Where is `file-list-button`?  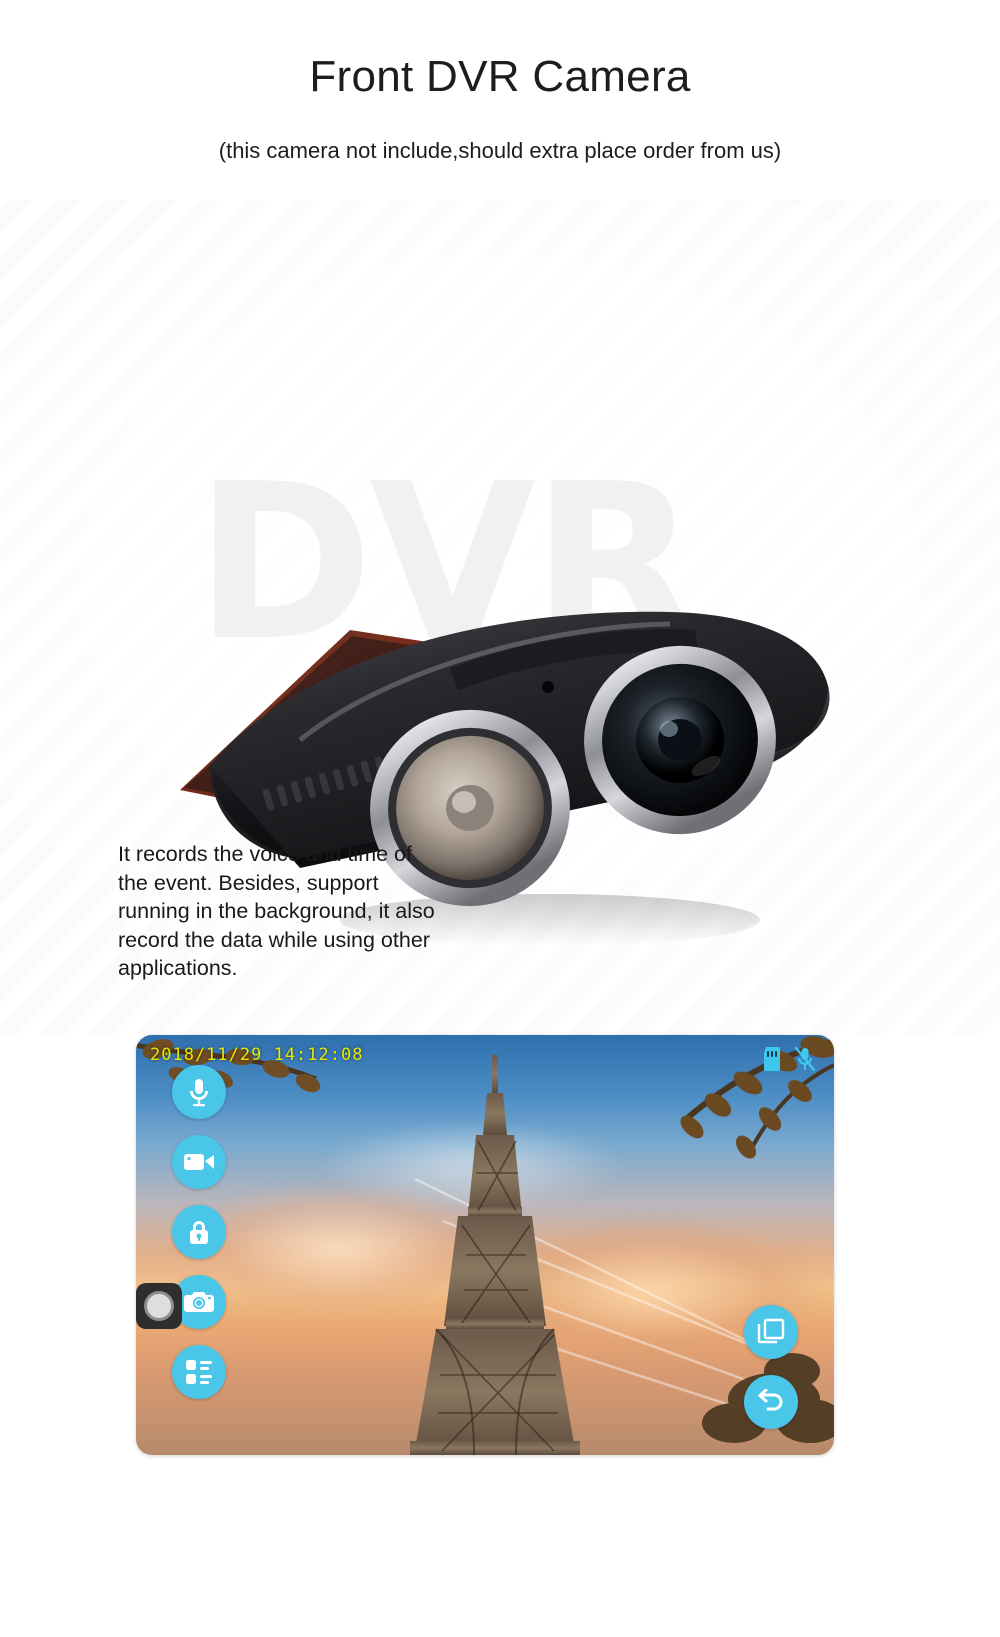
file-list-button is located at coordinates (199, 1372).